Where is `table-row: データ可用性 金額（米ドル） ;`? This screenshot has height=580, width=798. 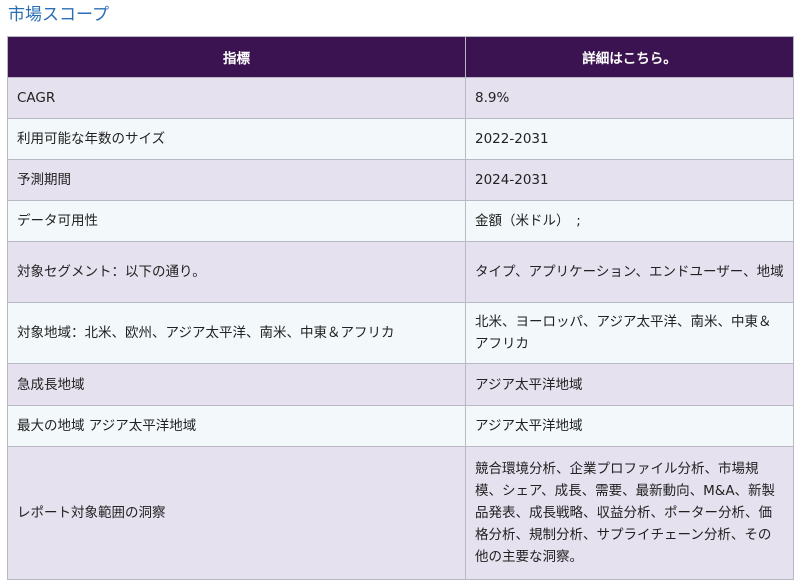
table-row: データ可用性 金額（米ドル） ; is located at coordinates (400, 221).